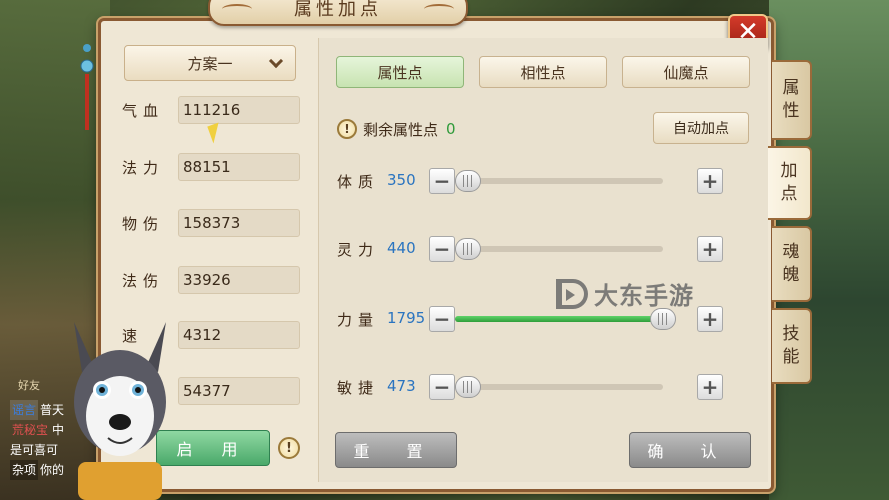 Image resolution: width=889 pixels, height=500 pixels. What do you see at coordinates (347, 129) in the screenshot?
I see `info-icon: !` at bounding box center [347, 129].